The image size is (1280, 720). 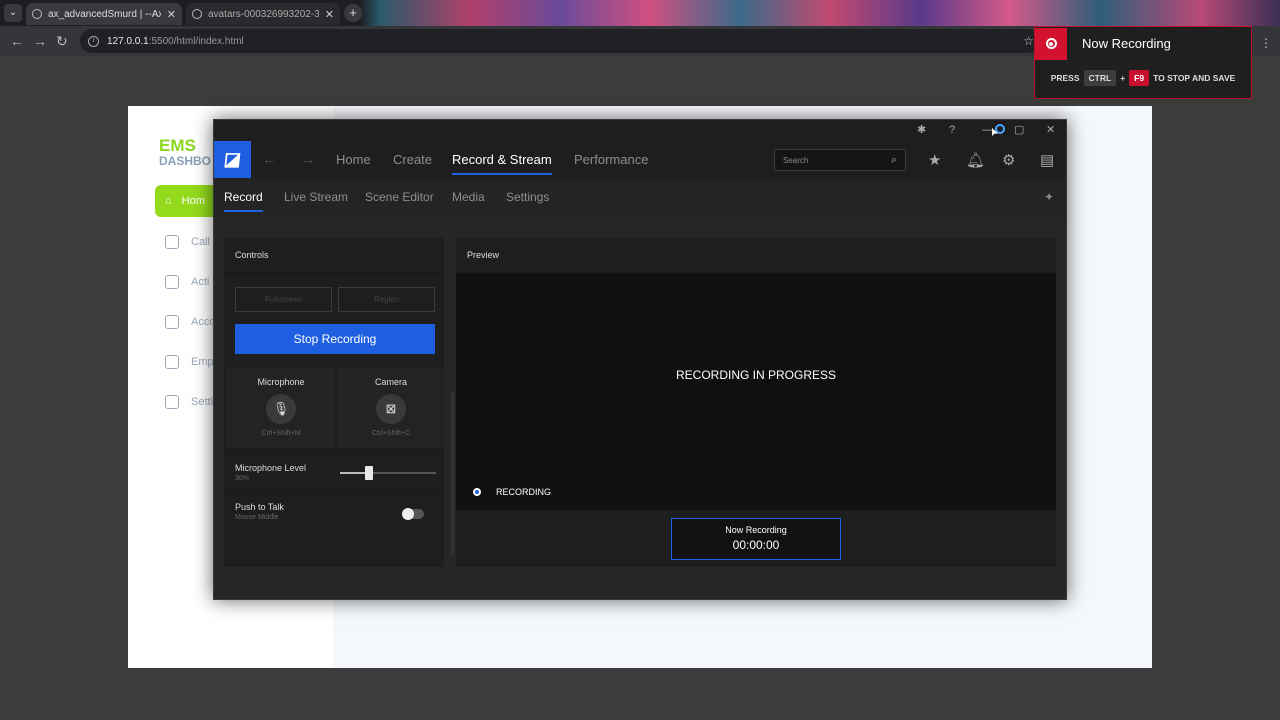 What do you see at coordinates (1008, 160) in the screenshot?
I see `settings-gear-icon: ⚙` at bounding box center [1008, 160].